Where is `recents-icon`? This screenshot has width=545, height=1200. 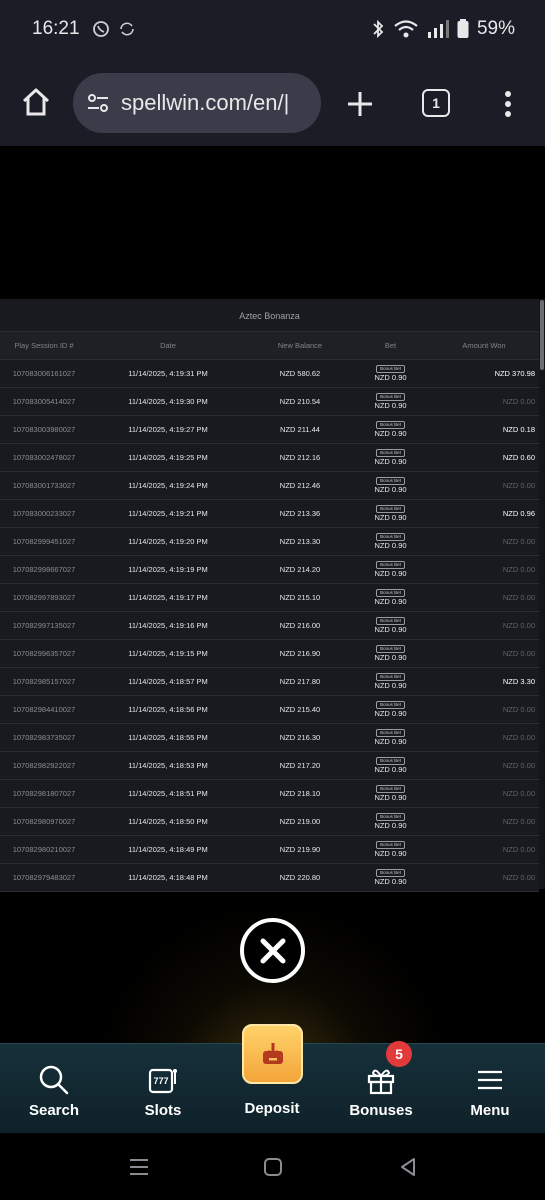 recents-icon is located at coordinates (139, 1167).